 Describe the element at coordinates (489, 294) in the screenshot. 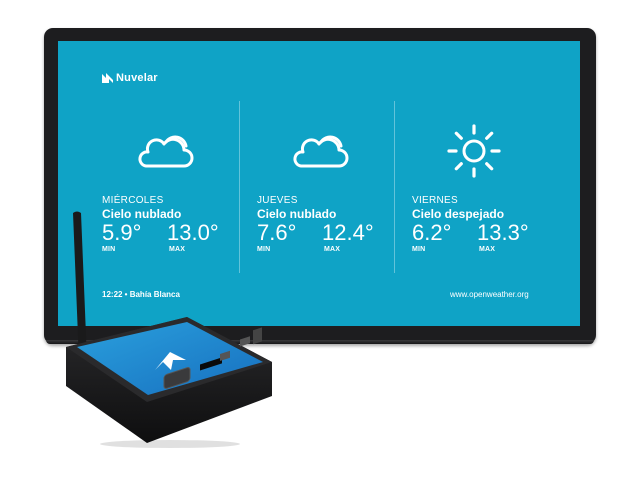

I see `data-source: www.openweather.org` at that location.